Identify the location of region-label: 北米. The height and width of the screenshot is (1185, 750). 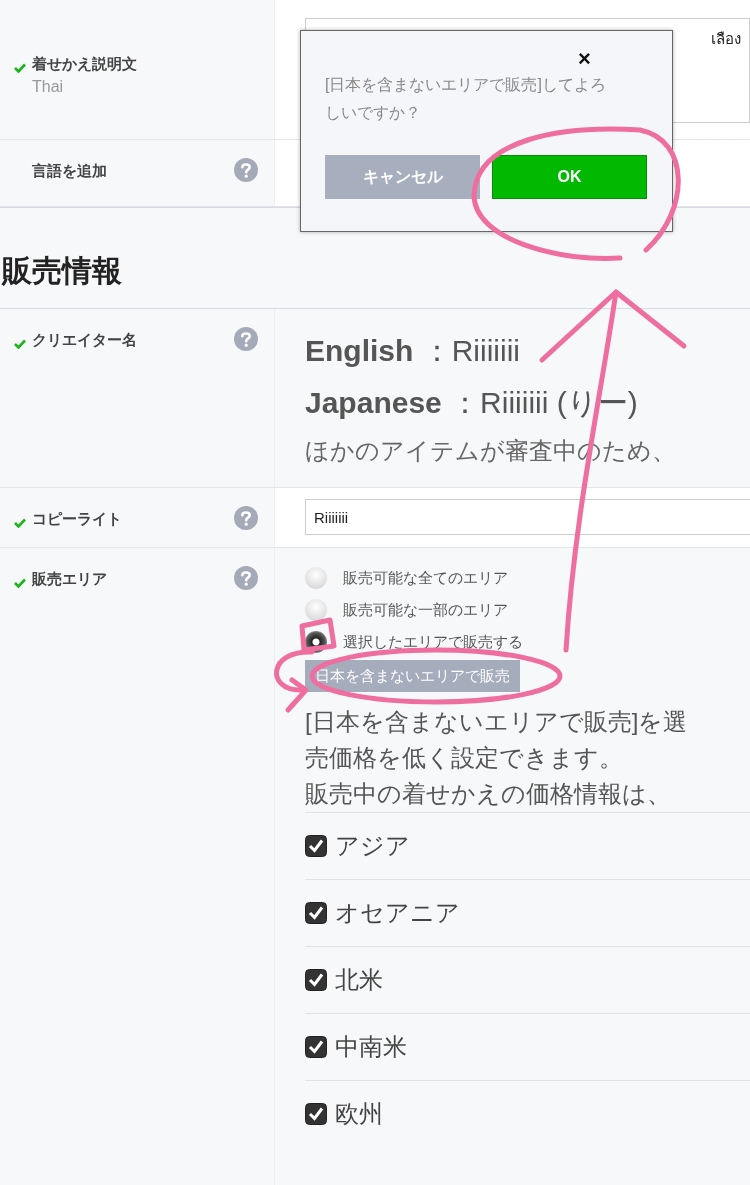
(359, 980).